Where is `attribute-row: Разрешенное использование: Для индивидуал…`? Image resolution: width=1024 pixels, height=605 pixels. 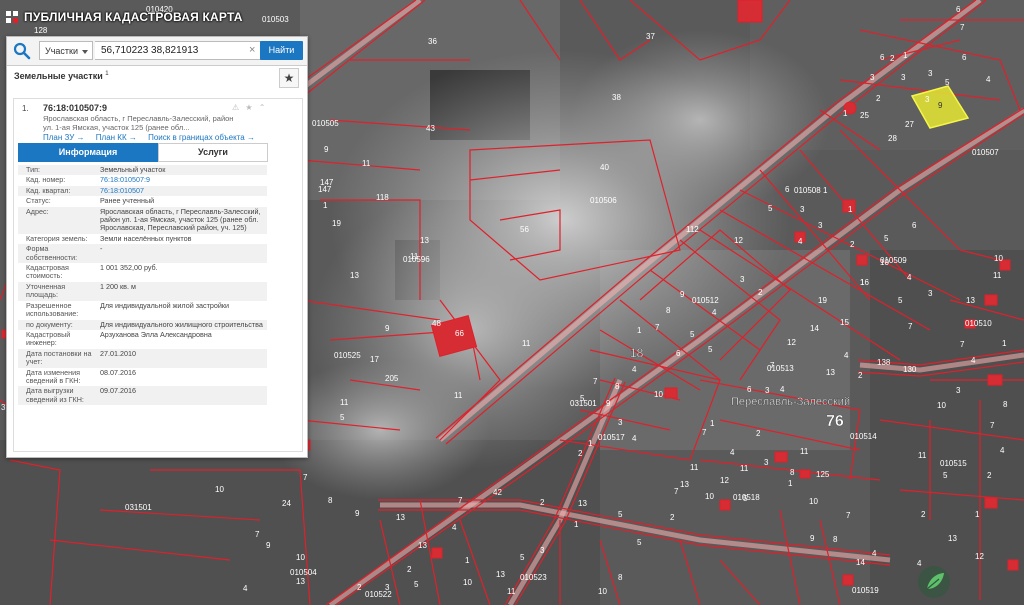 attribute-row: Разрешенное использование: Для индивидуал… is located at coordinates (142, 310).